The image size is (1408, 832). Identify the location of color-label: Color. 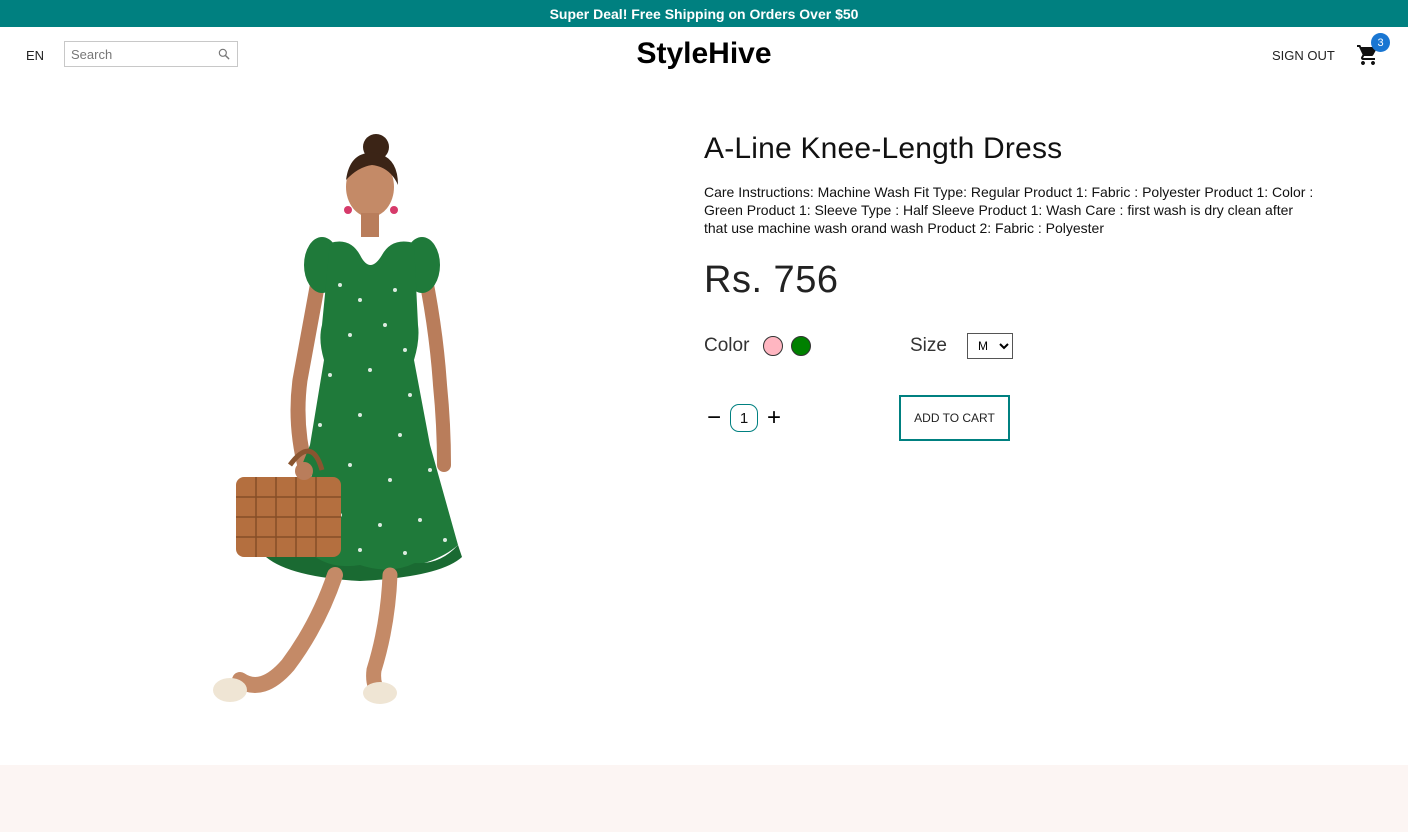
(727, 345).